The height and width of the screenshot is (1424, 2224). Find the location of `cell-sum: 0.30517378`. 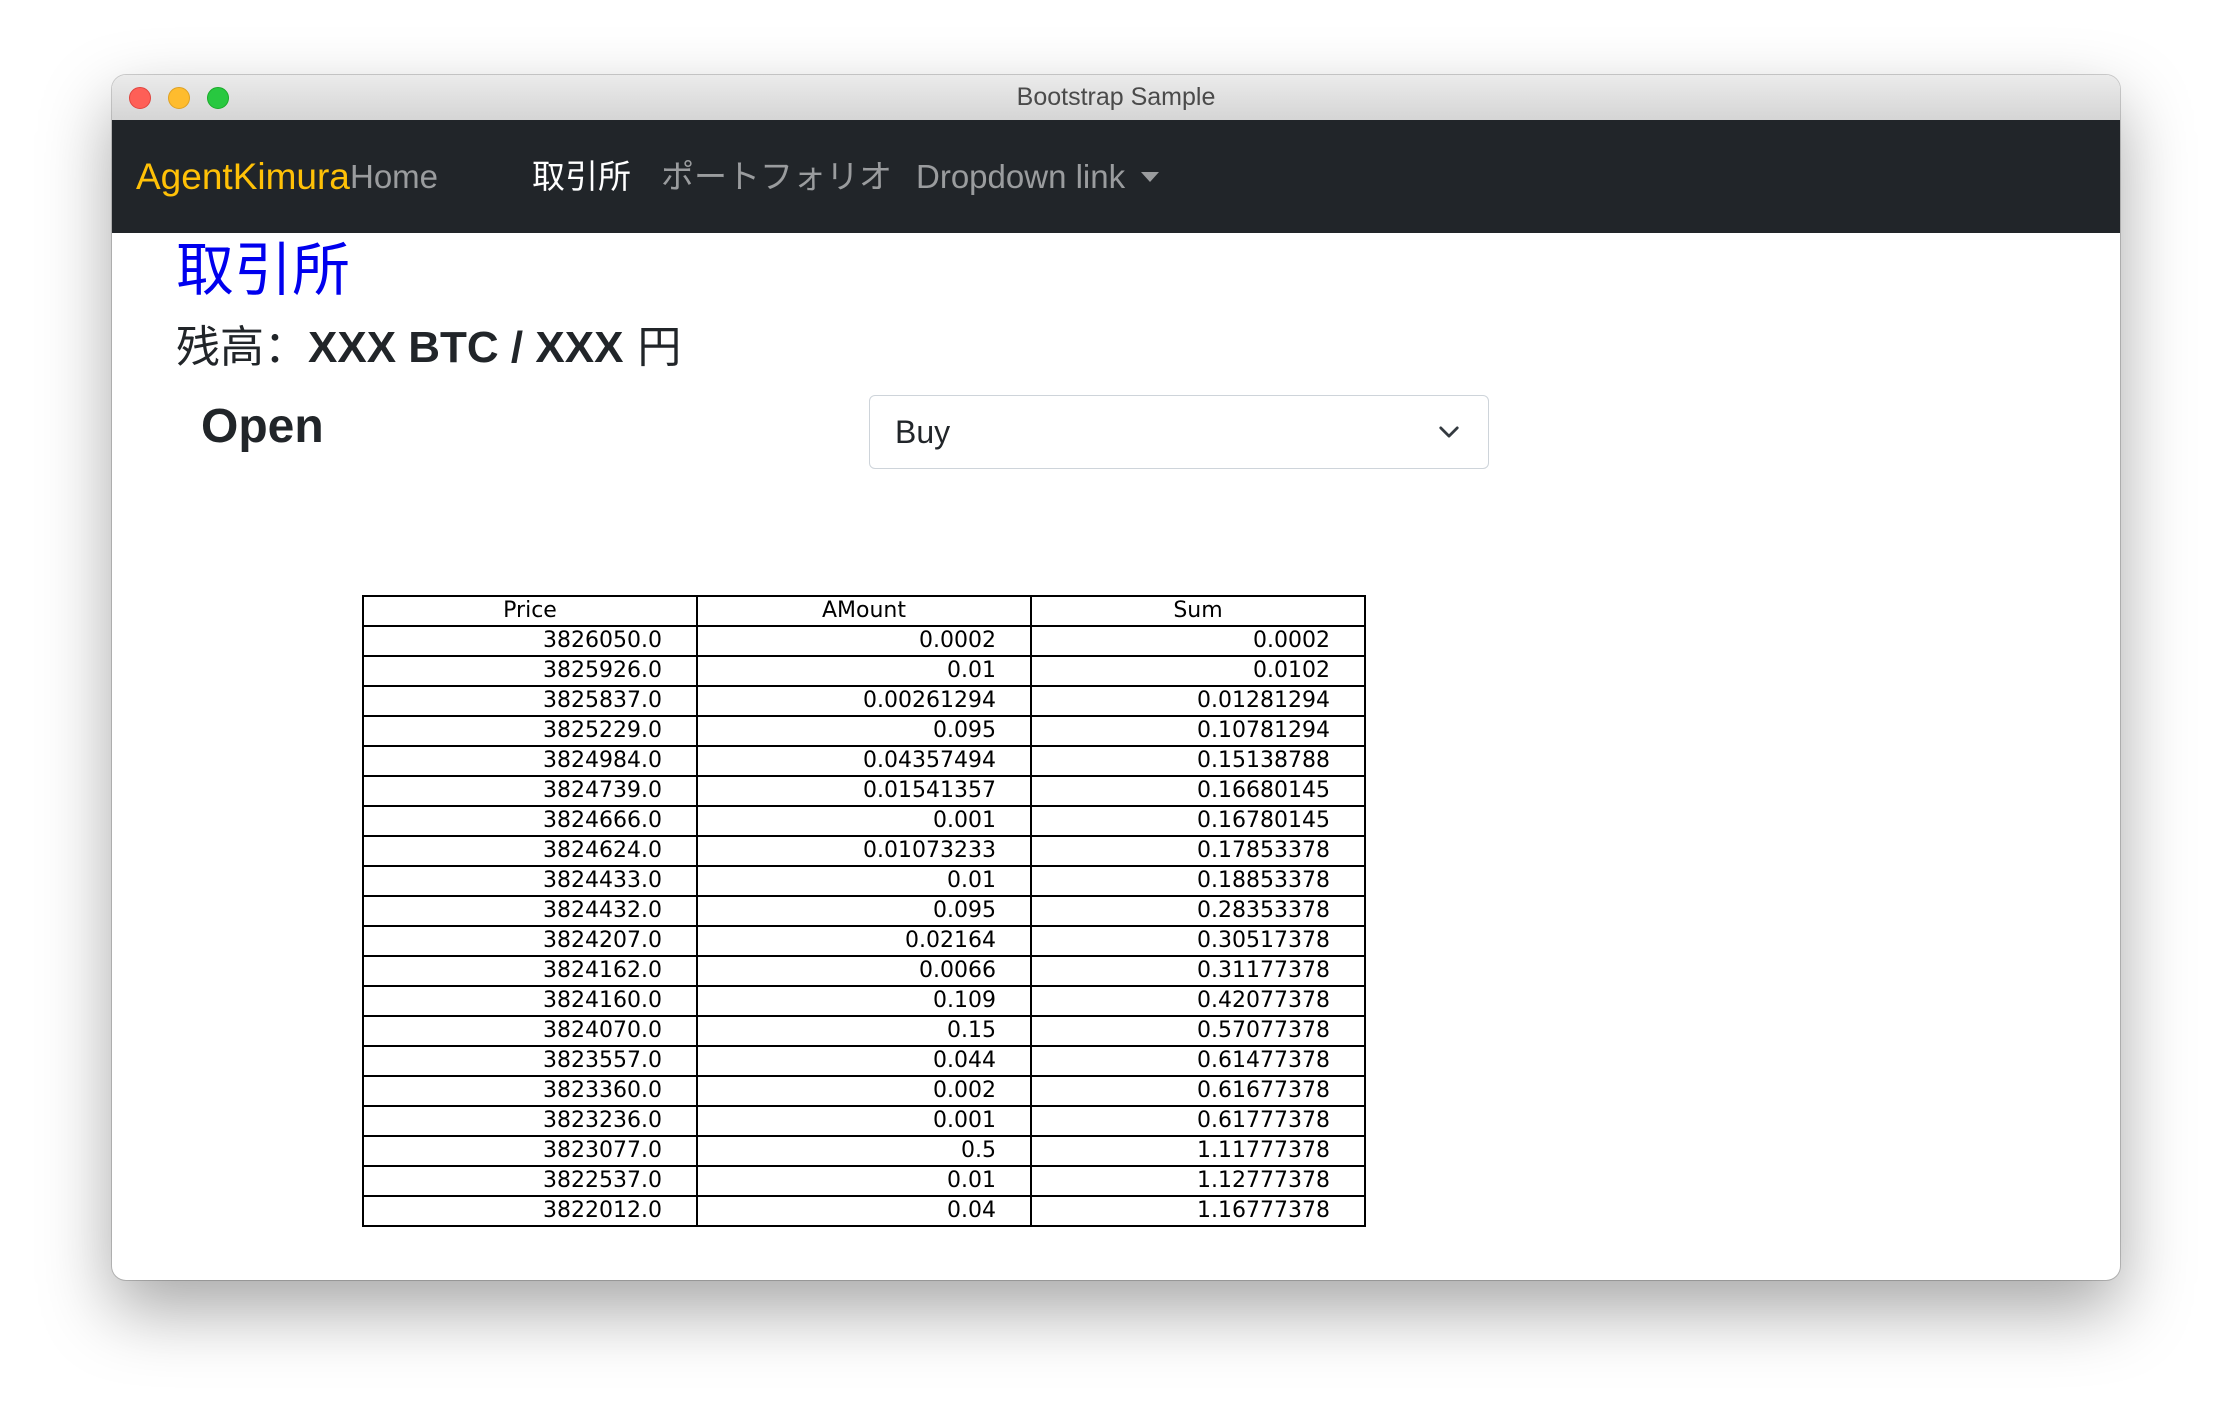

cell-sum: 0.30517378 is located at coordinates (1198, 941).